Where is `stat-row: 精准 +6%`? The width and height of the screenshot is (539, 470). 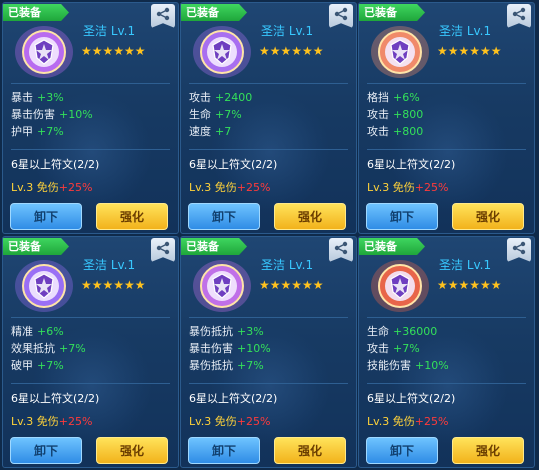
stat-row: 精准 +6% is located at coordinates (93, 331).